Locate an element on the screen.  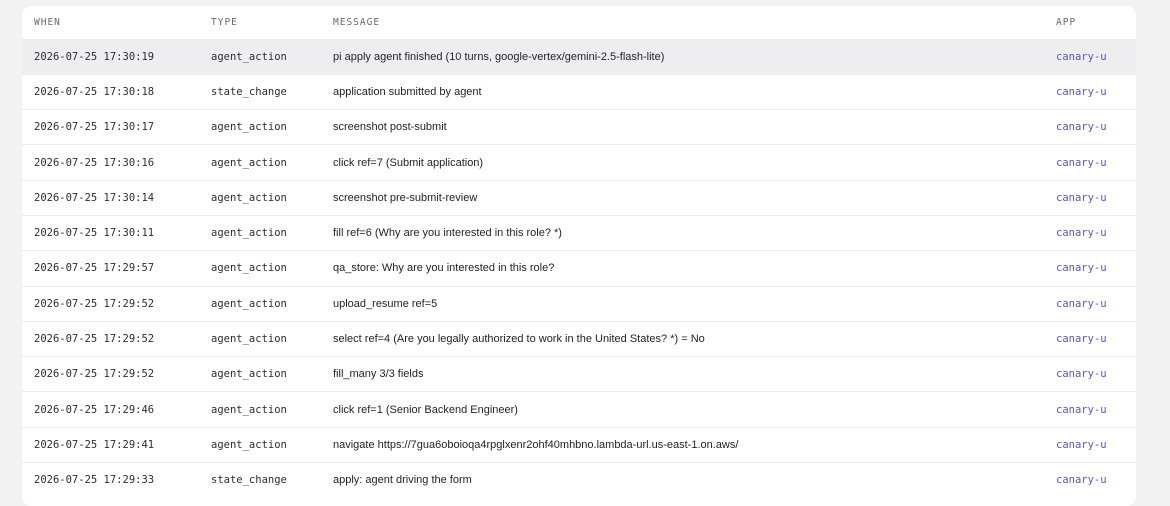
column-header-message: MESSAGE is located at coordinates (694, 22).